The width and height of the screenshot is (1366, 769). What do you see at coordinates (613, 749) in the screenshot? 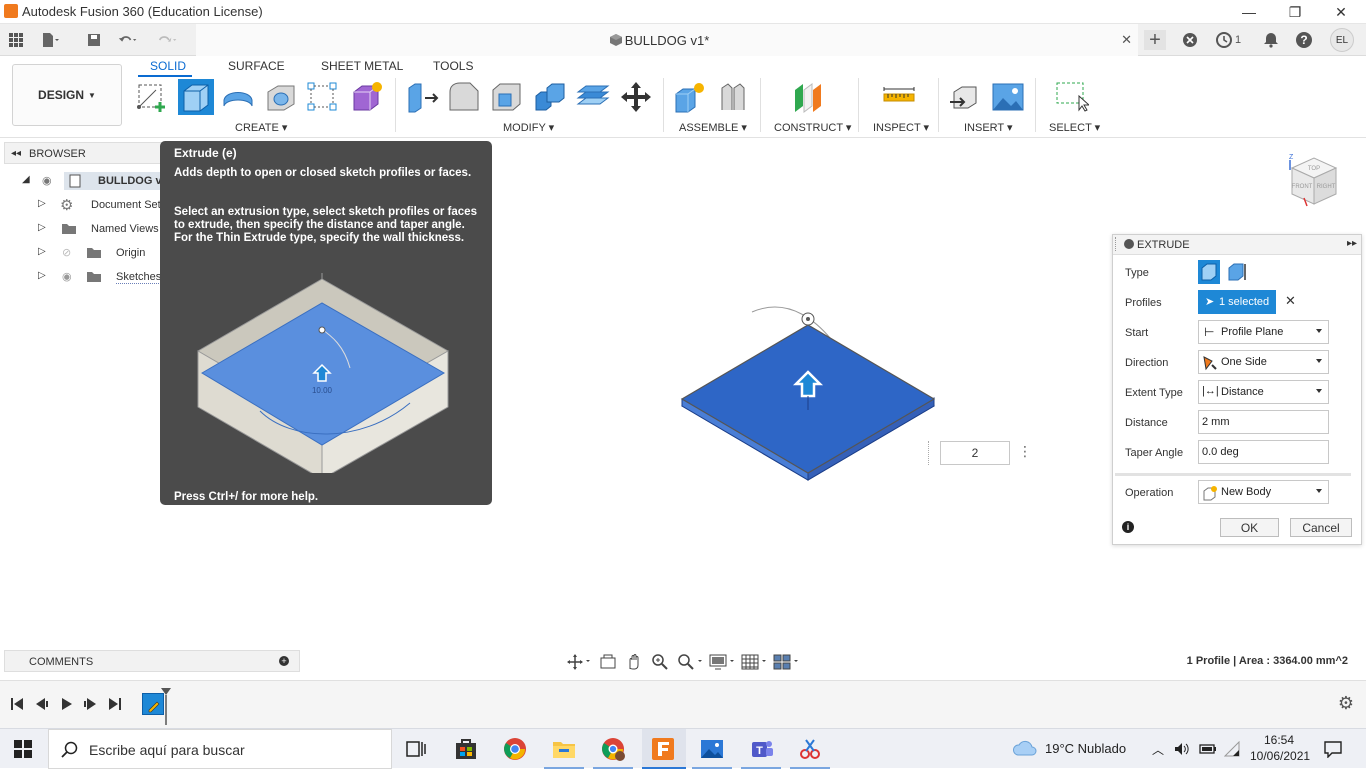
I see `chrome-profile-icon` at bounding box center [613, 749].